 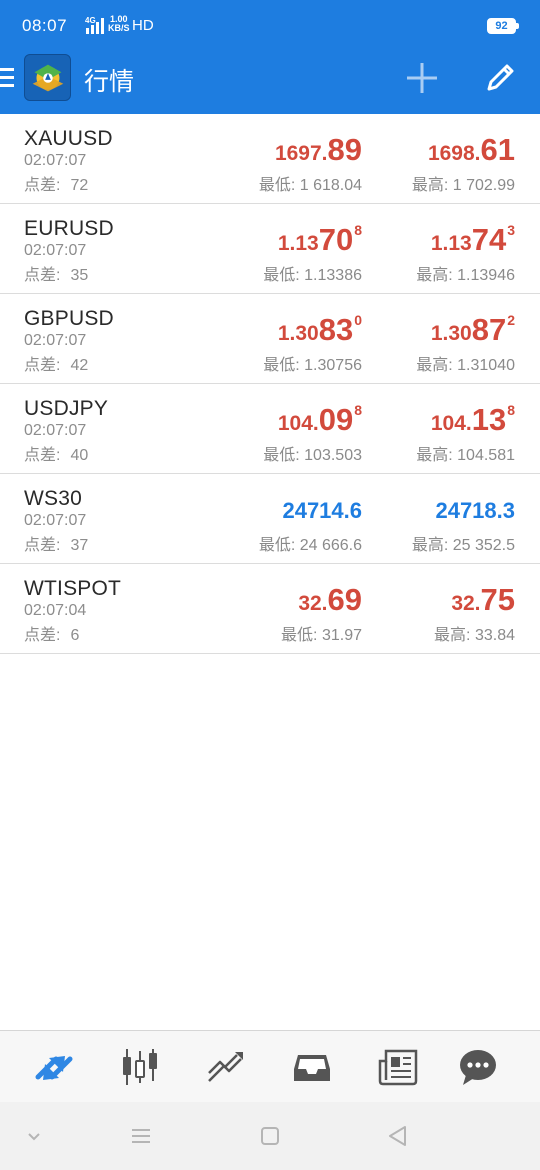 What do you see at coordinates (270, 27) in the screenshot?
I see `status-bar: 08:07 4G 1.00 KB/S HD 92` at bounding box center [270, 27].